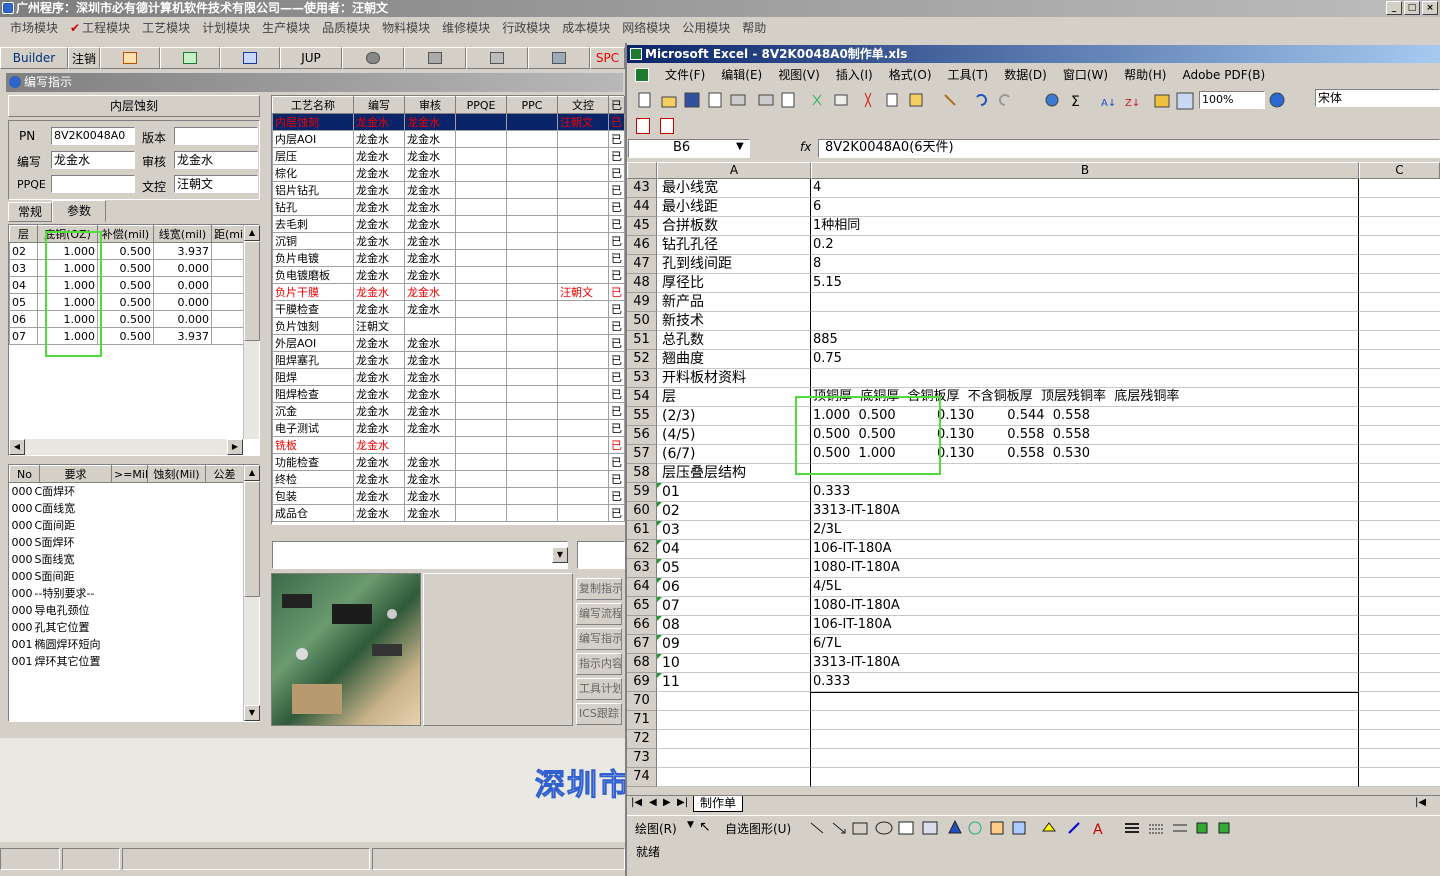 The image size is (1440, 876). I want to click on side-button: 编写流程, so click(599, 614).